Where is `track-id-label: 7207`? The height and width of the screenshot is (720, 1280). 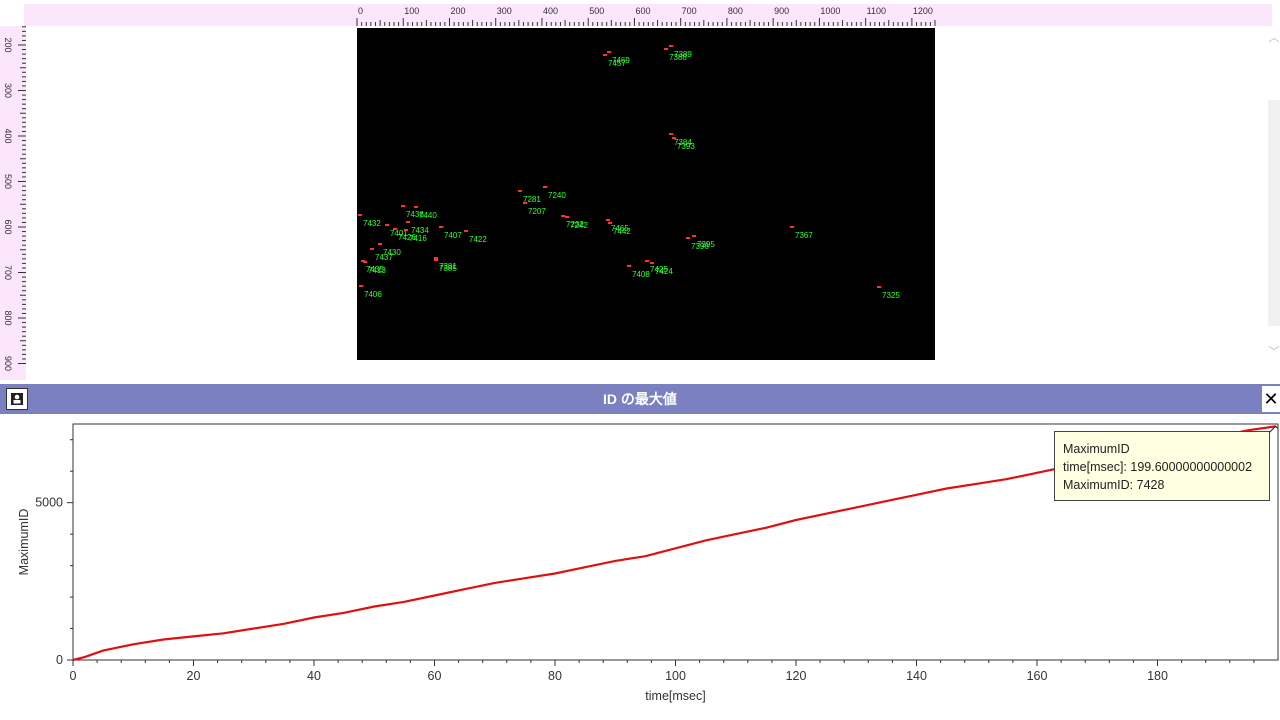 track-id-label: 7207 is located at coordinates (537, 211).